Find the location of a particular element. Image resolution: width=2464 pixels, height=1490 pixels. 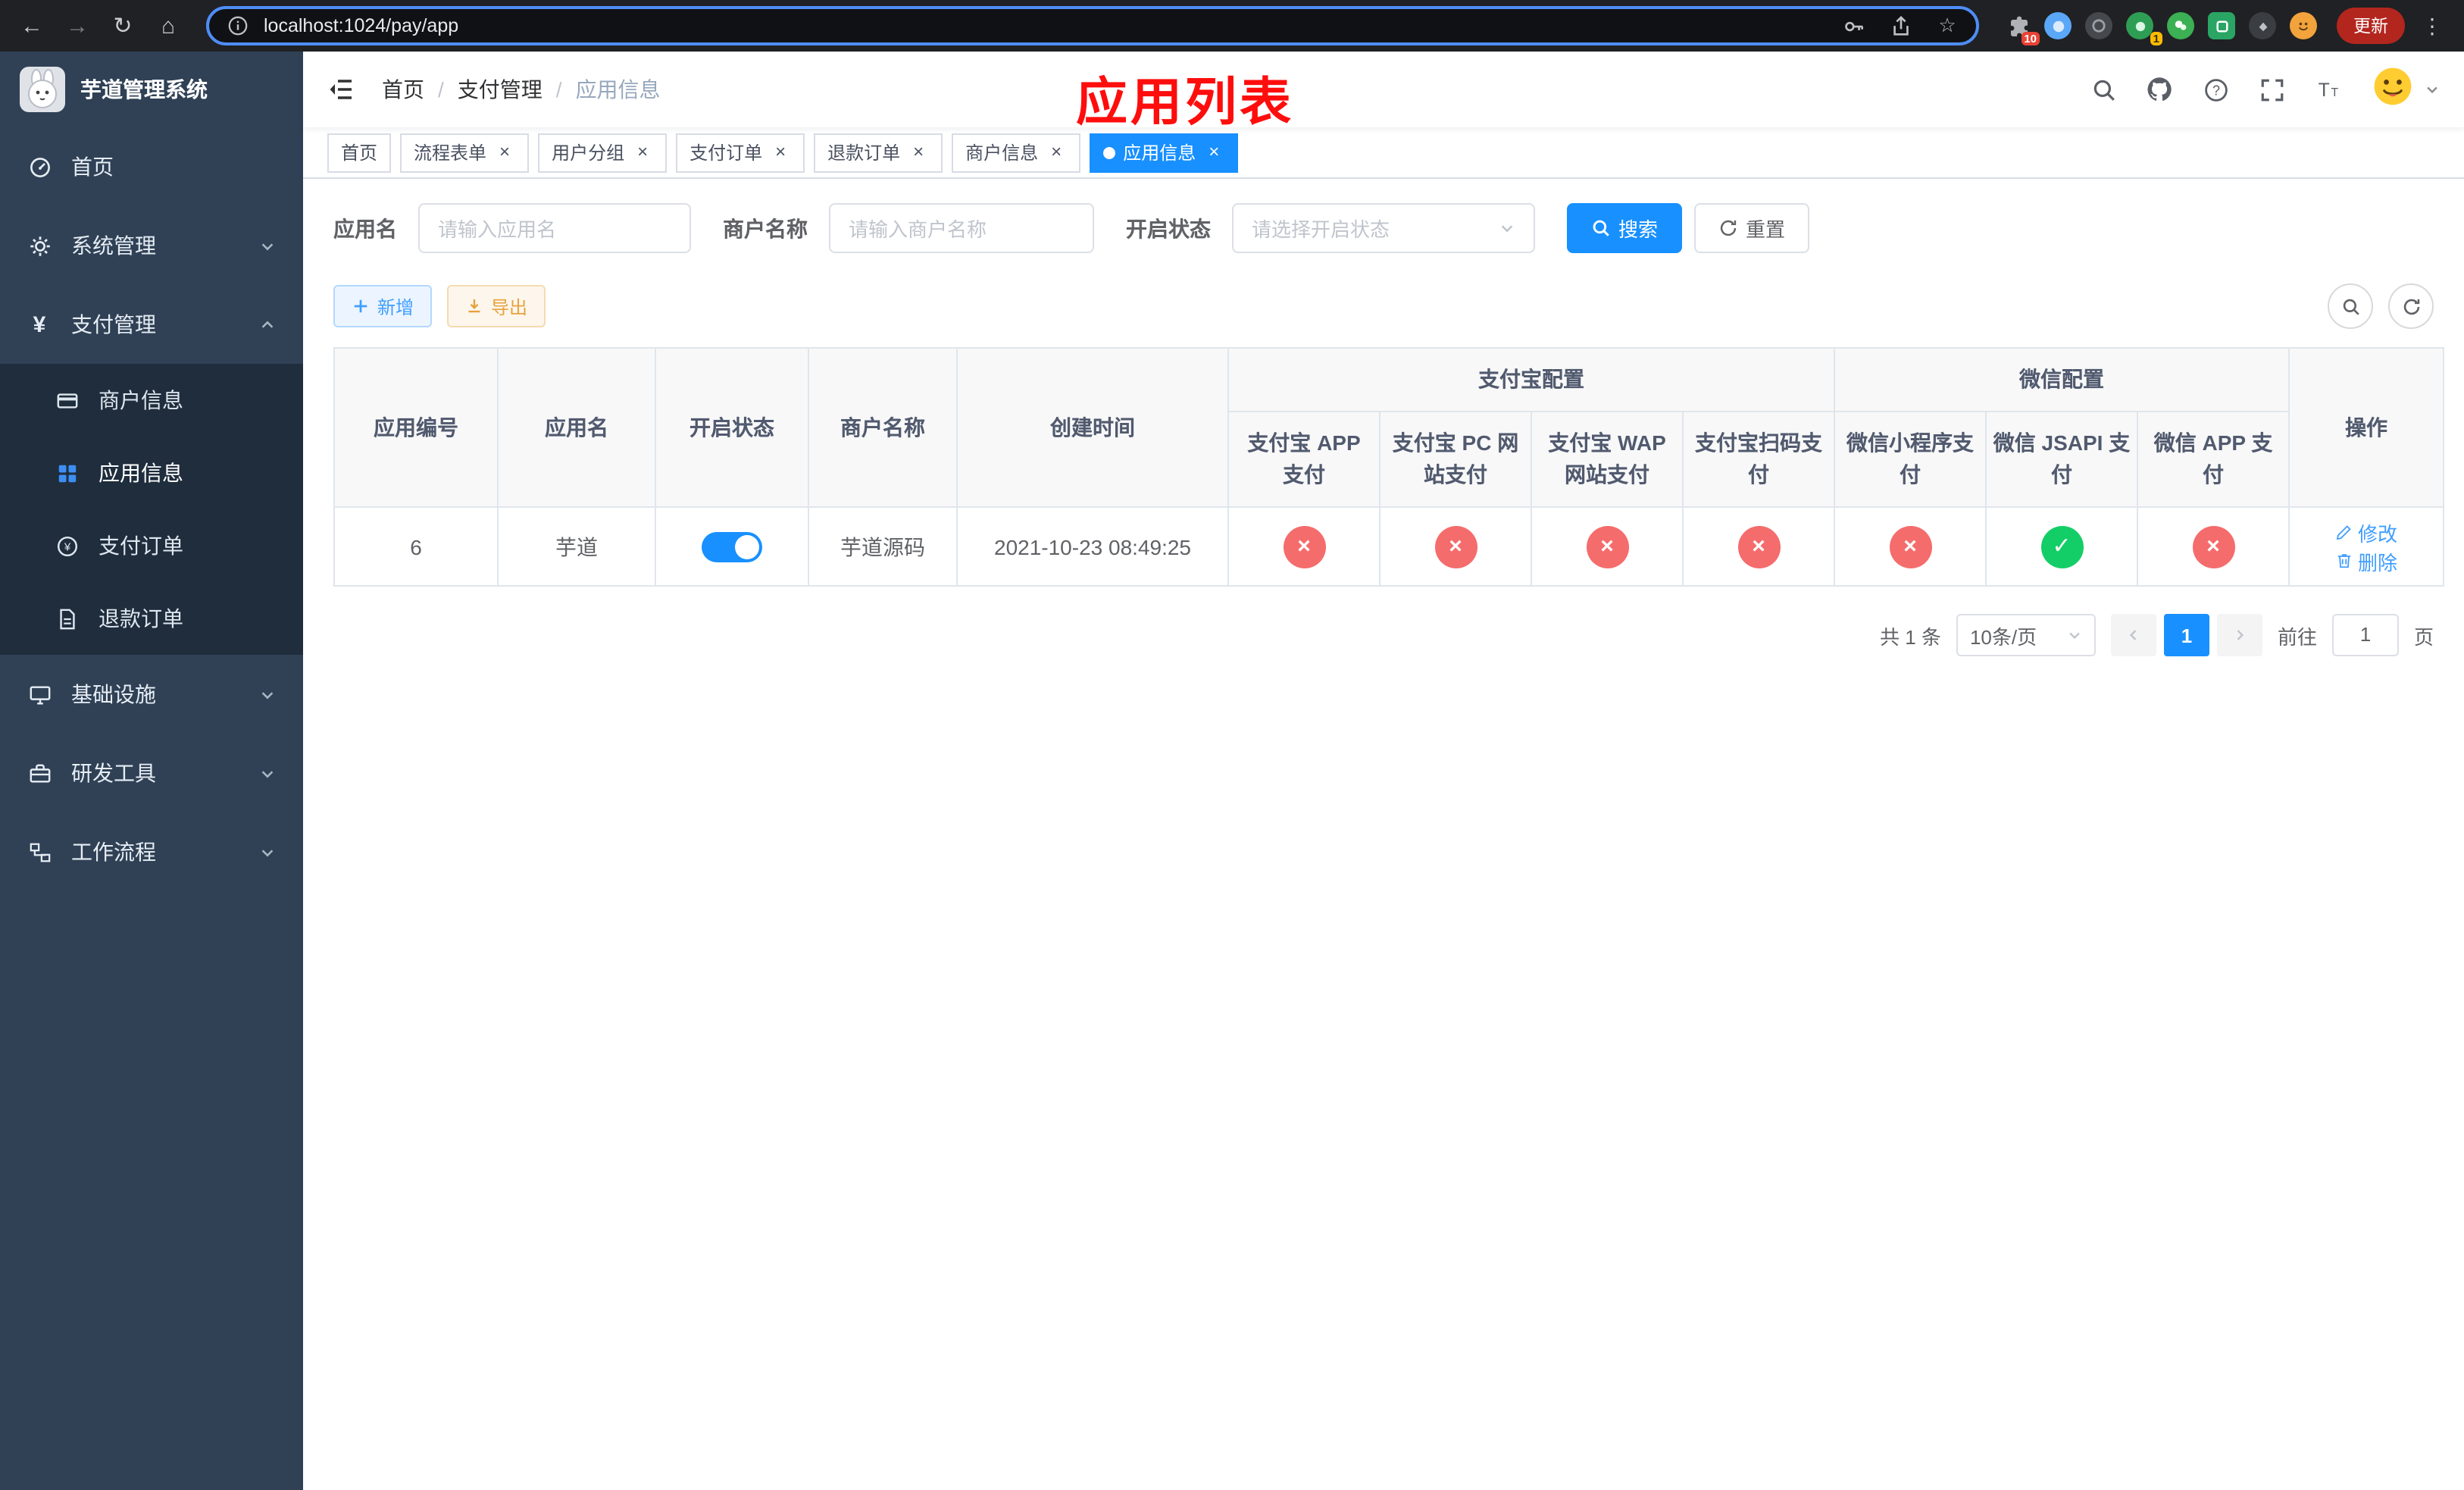

tab-refund-order: 退款订单 × is located at coordinates (878, 152).